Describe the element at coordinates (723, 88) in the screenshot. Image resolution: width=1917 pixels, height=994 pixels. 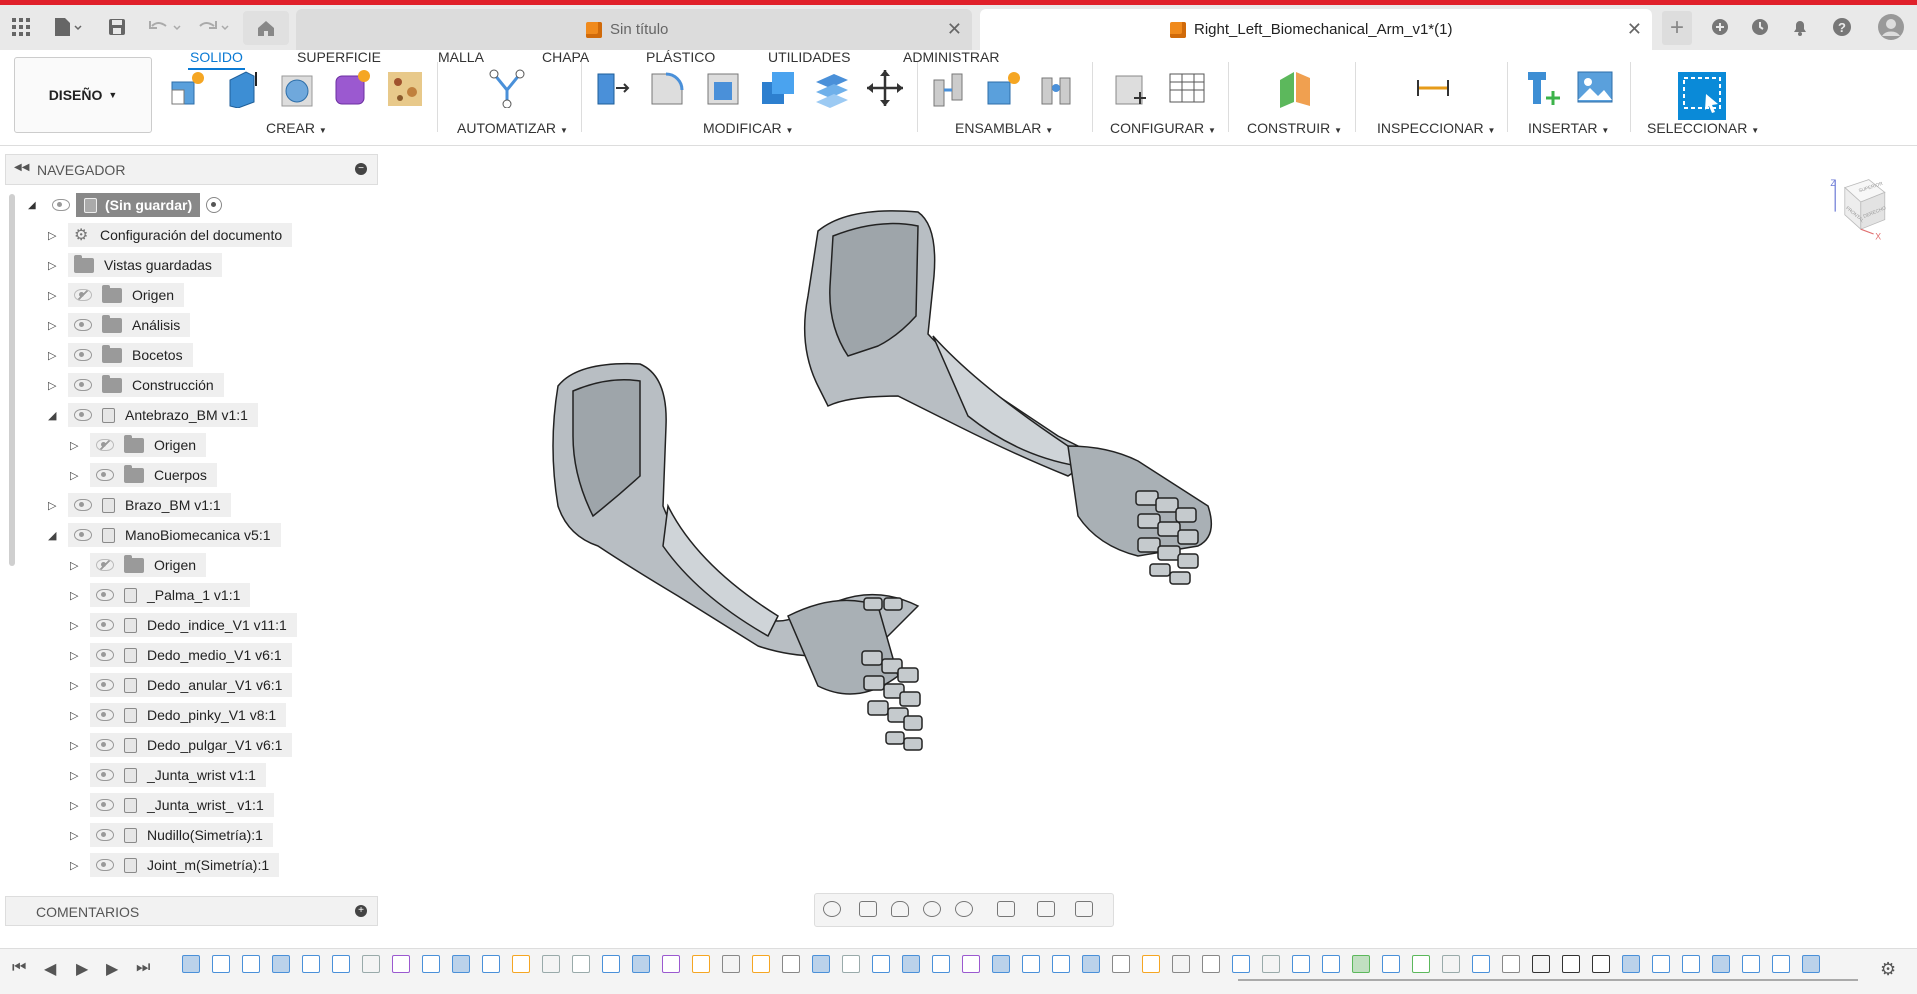
I see `shell-icon` at that location.